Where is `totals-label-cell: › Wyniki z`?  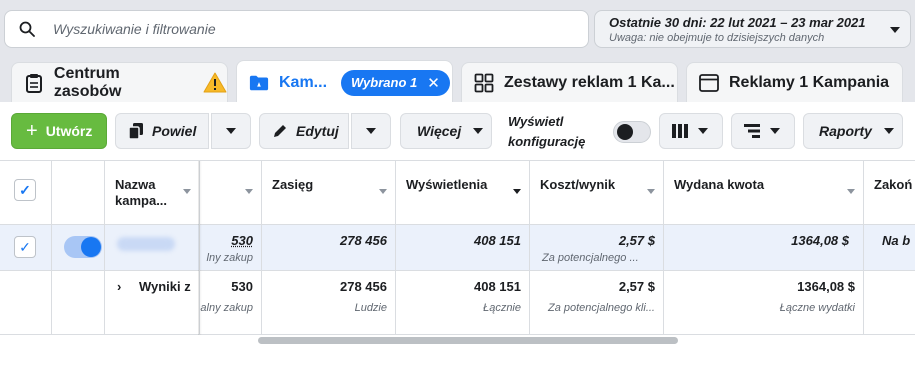
totals-label-cell: › Wyniki z is located at coordinates (152, 303).